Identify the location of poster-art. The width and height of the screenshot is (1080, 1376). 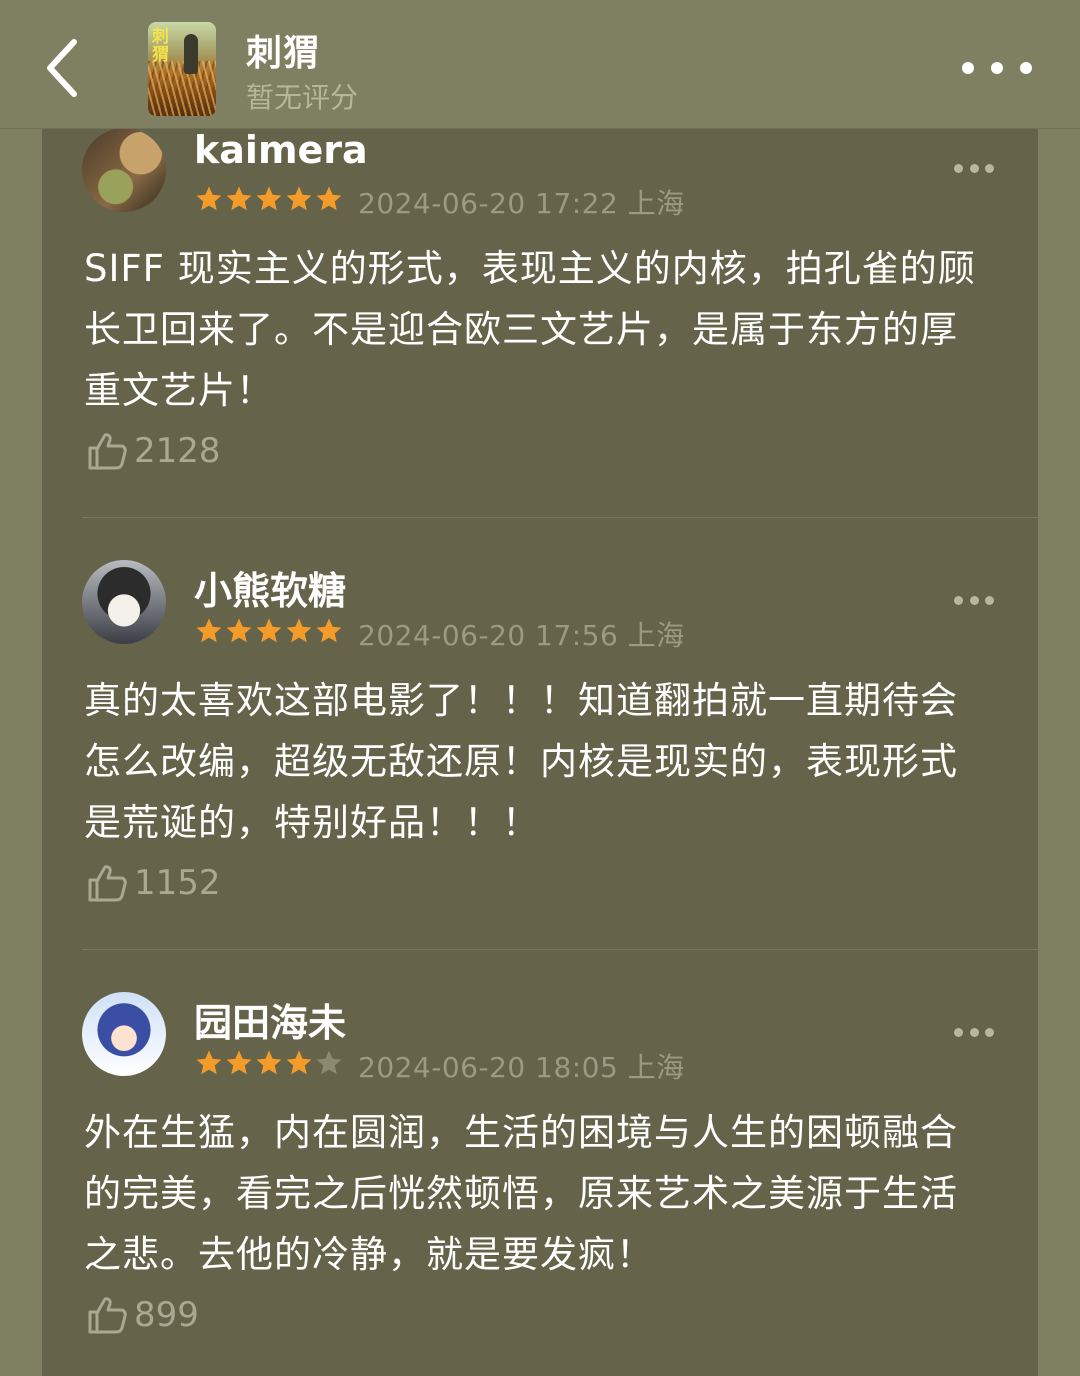
(182, 88).